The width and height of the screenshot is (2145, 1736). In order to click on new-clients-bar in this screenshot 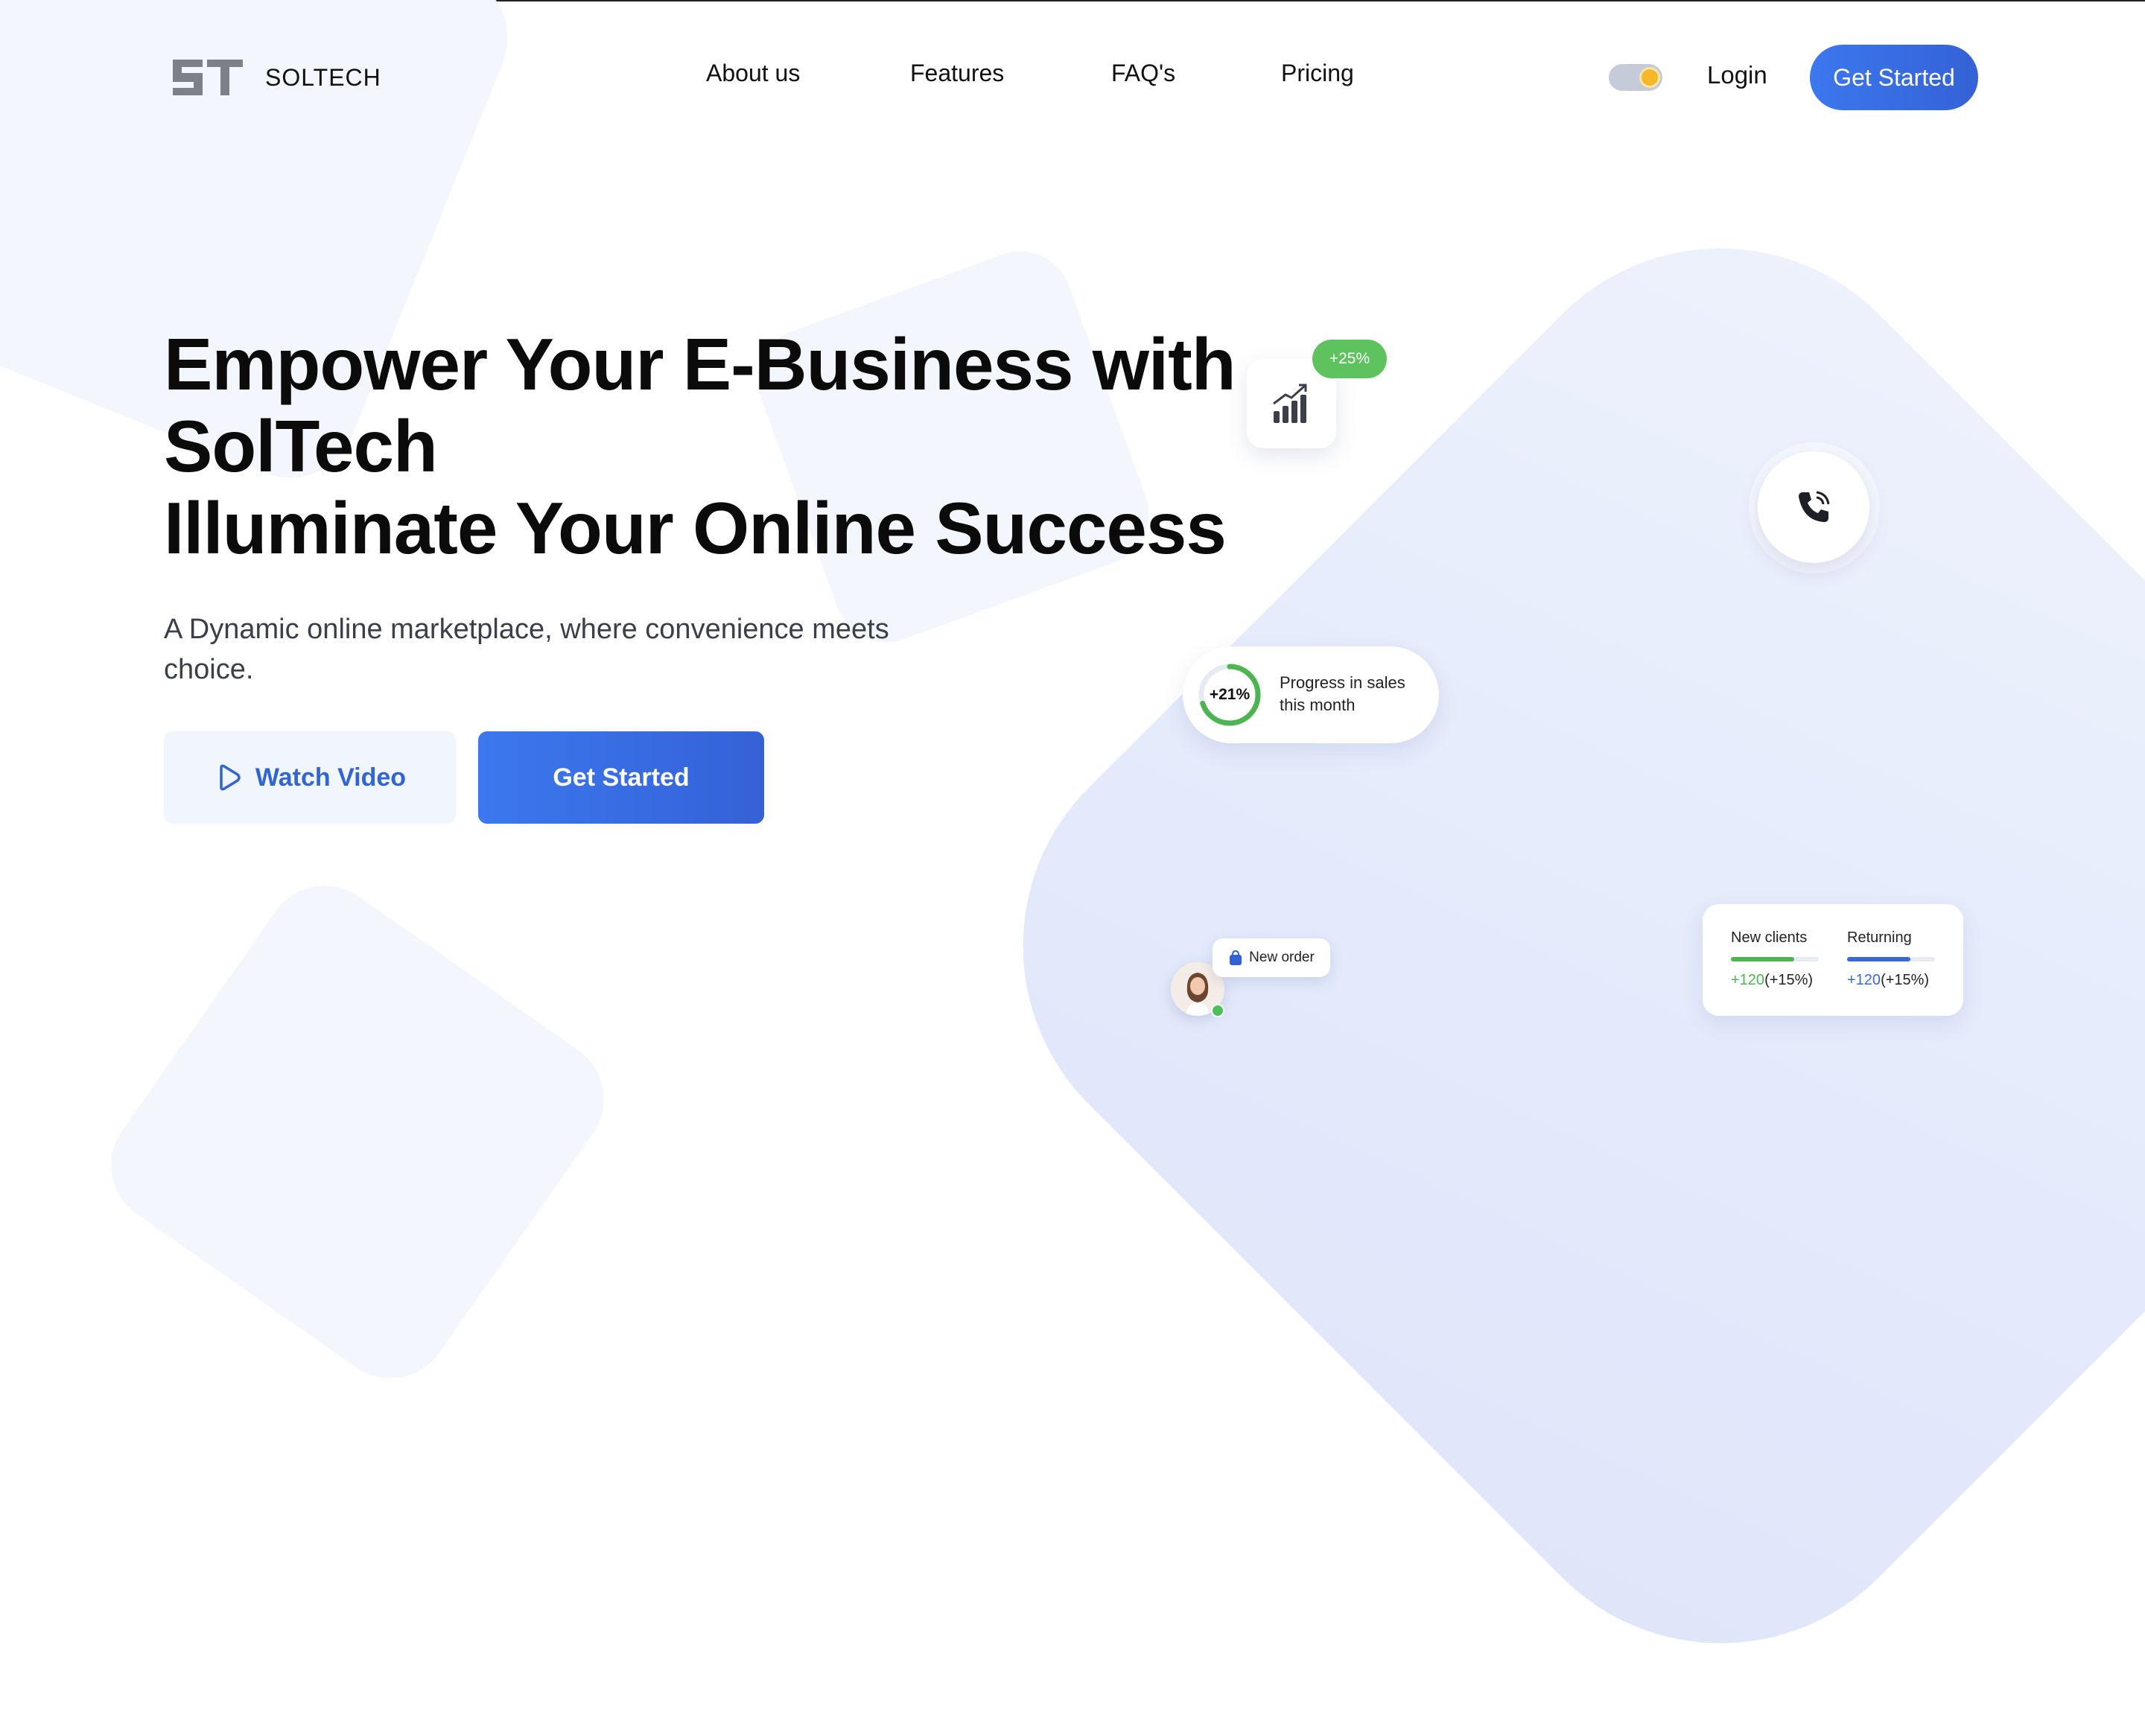, I will do `click(1775, 959)`.